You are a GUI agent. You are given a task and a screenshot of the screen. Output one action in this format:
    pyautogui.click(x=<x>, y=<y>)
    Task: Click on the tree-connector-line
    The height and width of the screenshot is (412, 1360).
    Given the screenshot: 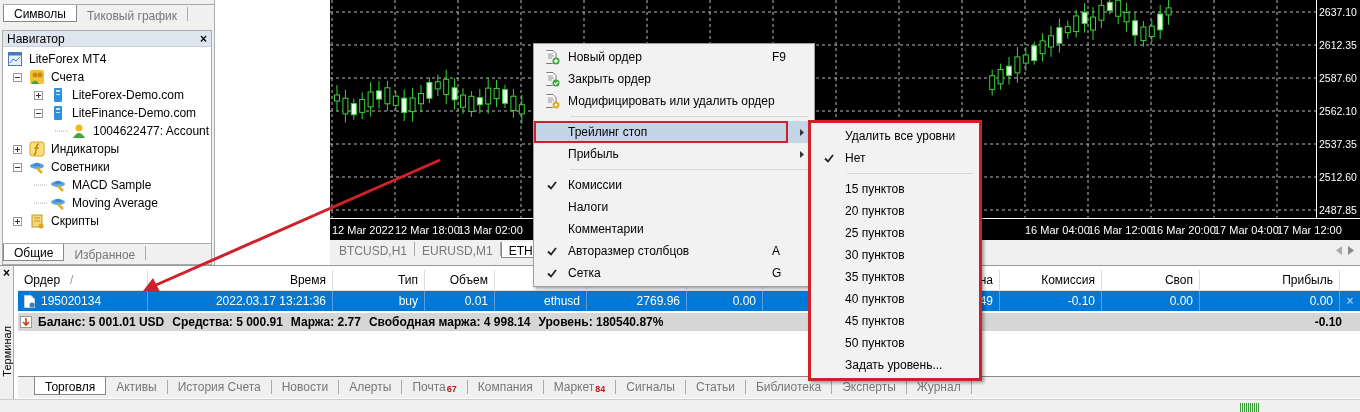 What is the action you would take?
    pyautogui.click(x=62, y=131)
    